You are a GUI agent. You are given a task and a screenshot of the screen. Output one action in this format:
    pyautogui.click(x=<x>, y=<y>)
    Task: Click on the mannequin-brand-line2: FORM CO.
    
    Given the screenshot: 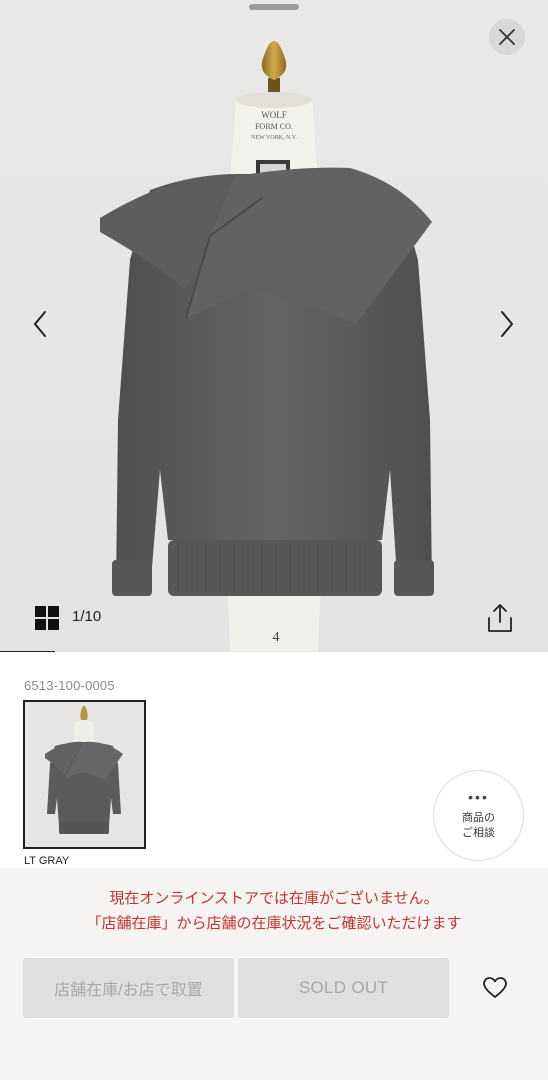 What is the action you would take?
    pyautogui.click(x=274, y=126)
    